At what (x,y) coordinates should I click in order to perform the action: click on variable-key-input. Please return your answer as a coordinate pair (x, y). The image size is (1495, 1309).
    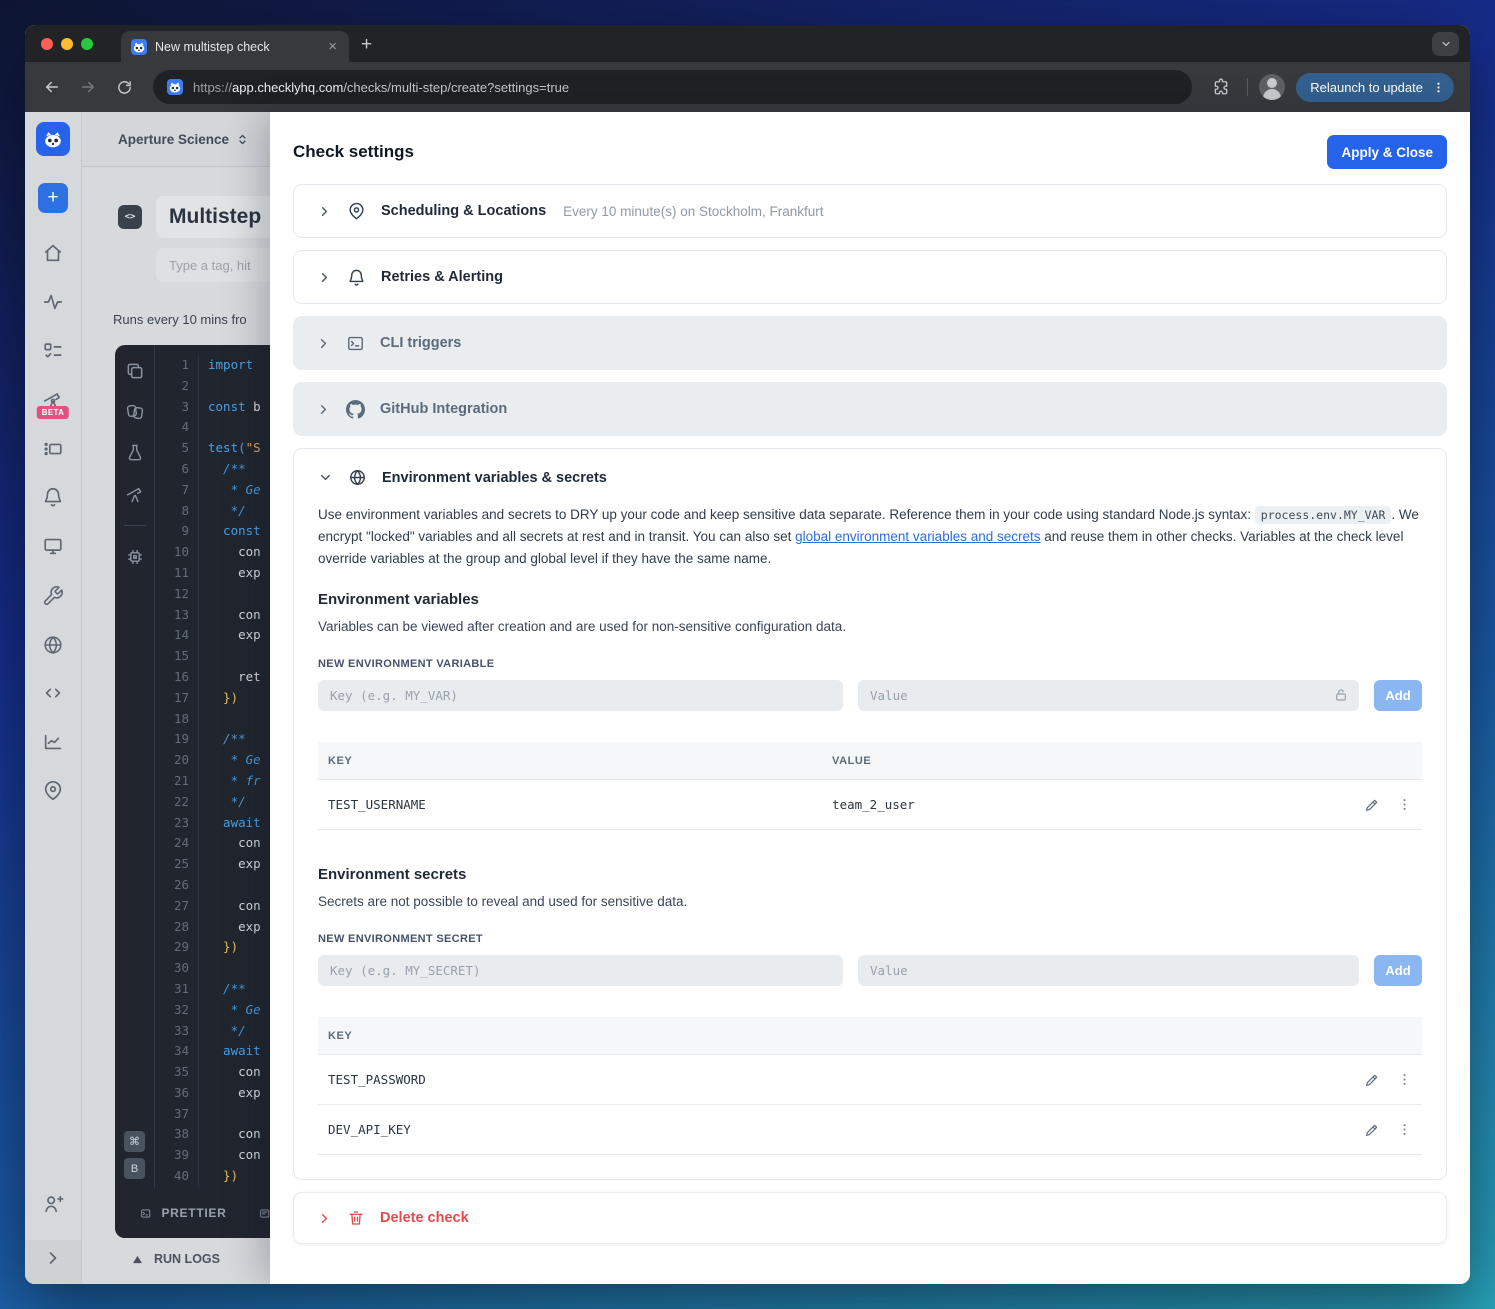
    Looking at the image, I should click on (580, 695).